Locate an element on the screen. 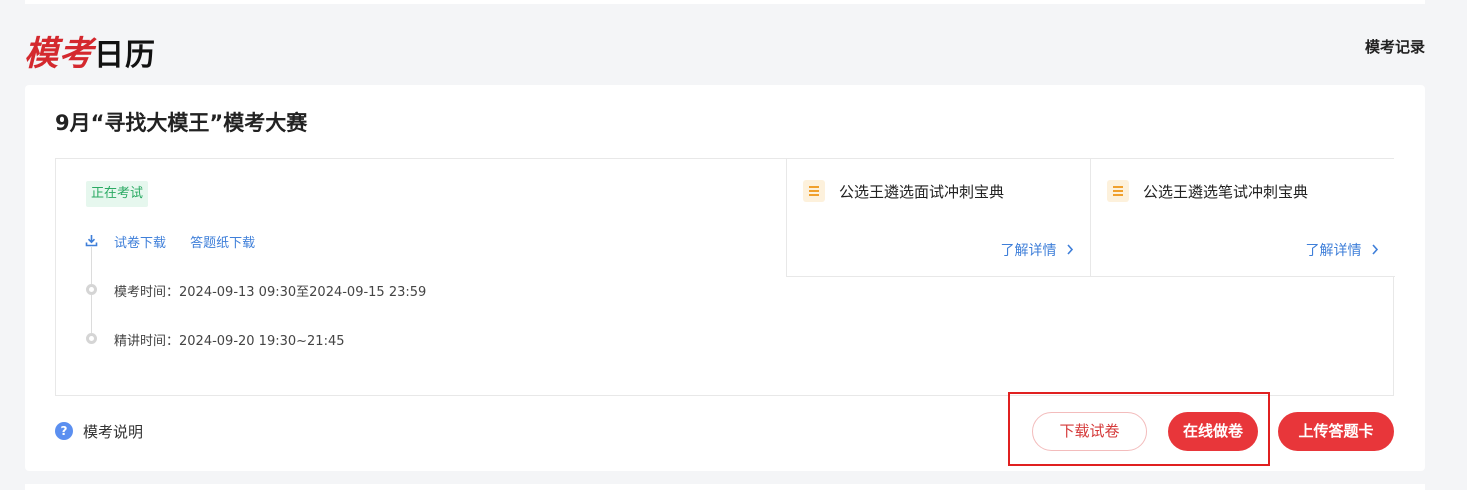  promo-card-written: 公选王遴选笔试冲刺宝典 了解详情 is located at coordinates (1242, 218).